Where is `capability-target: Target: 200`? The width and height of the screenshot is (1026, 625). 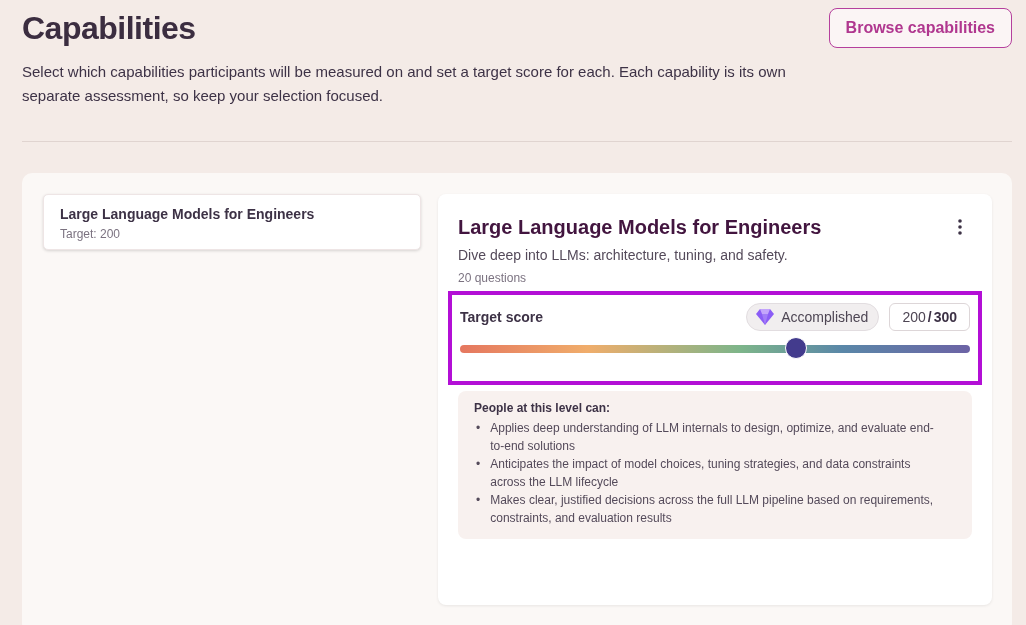 capability-target: Target: 200 is located at coordinates (91, 234).